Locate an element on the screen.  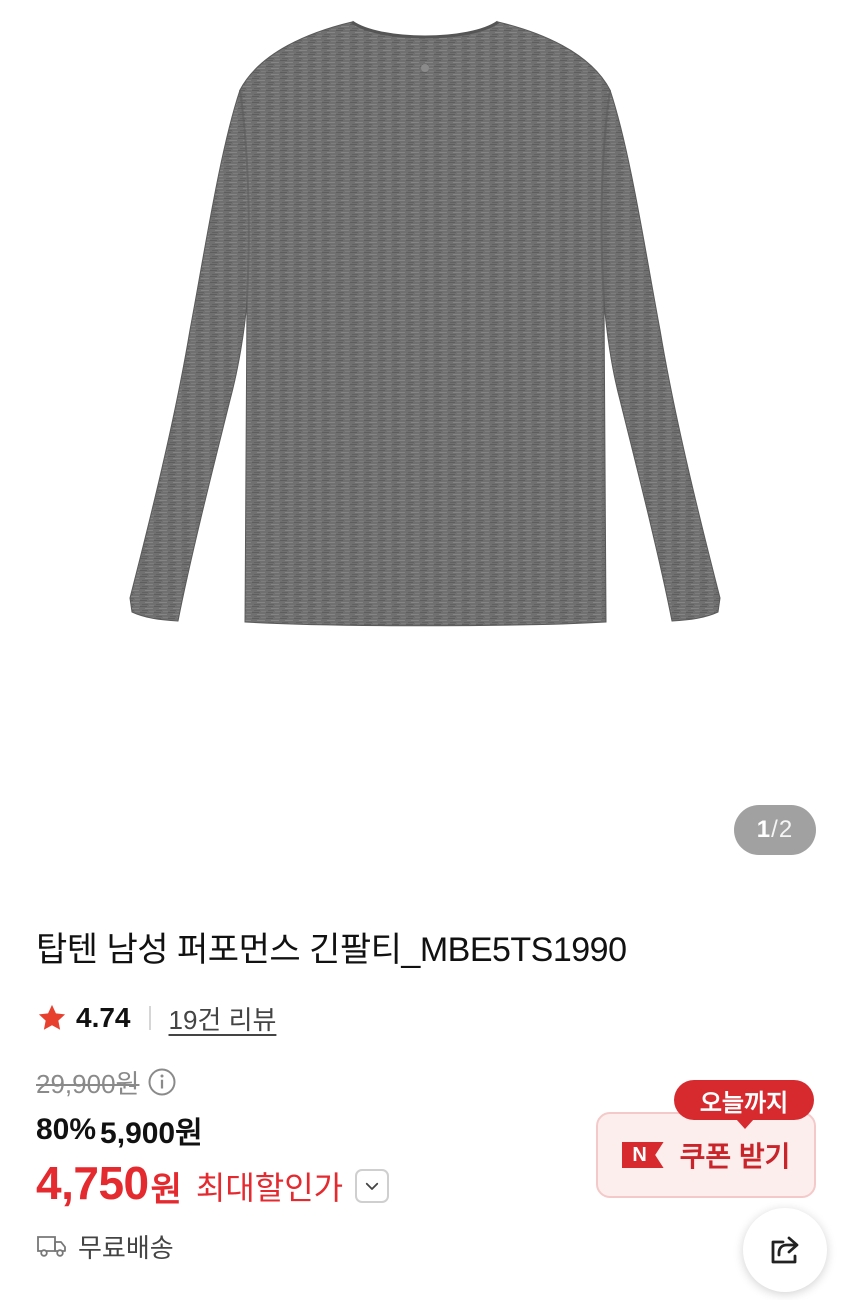
max-discount-expand-button is located at coordinates (372, 1186).